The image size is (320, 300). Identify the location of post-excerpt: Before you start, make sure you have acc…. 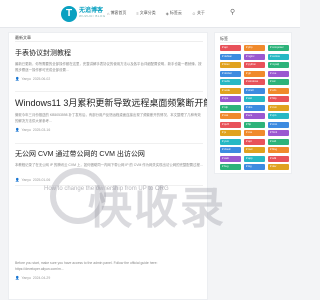
(86, 266).